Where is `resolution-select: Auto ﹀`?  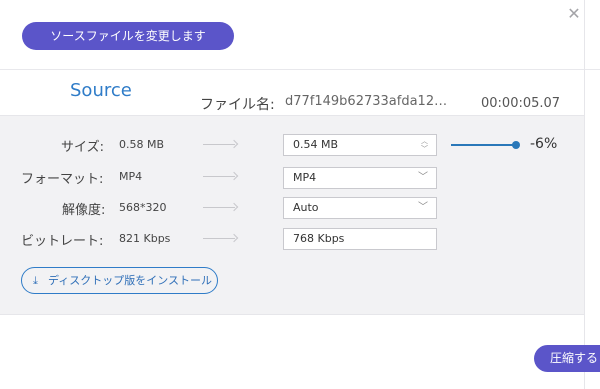 resolution-select: Auto ﹀ is located at coordinates (360, 208).